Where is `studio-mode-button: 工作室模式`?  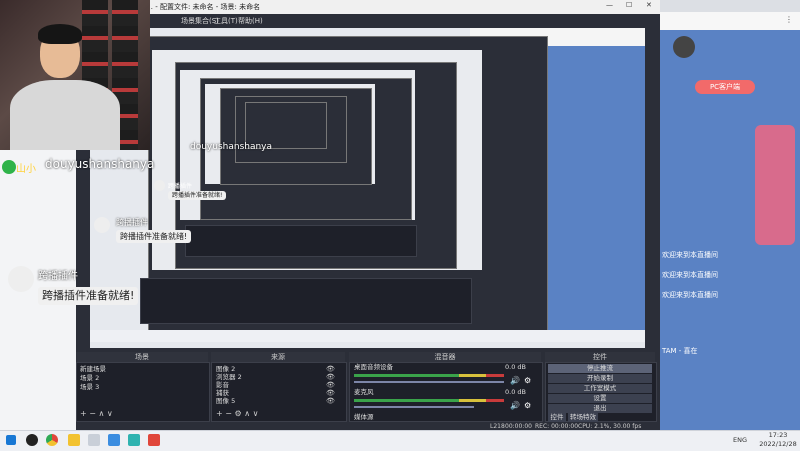
studio-mode-button: 工作室模式 is located at coordinates (600, 388).